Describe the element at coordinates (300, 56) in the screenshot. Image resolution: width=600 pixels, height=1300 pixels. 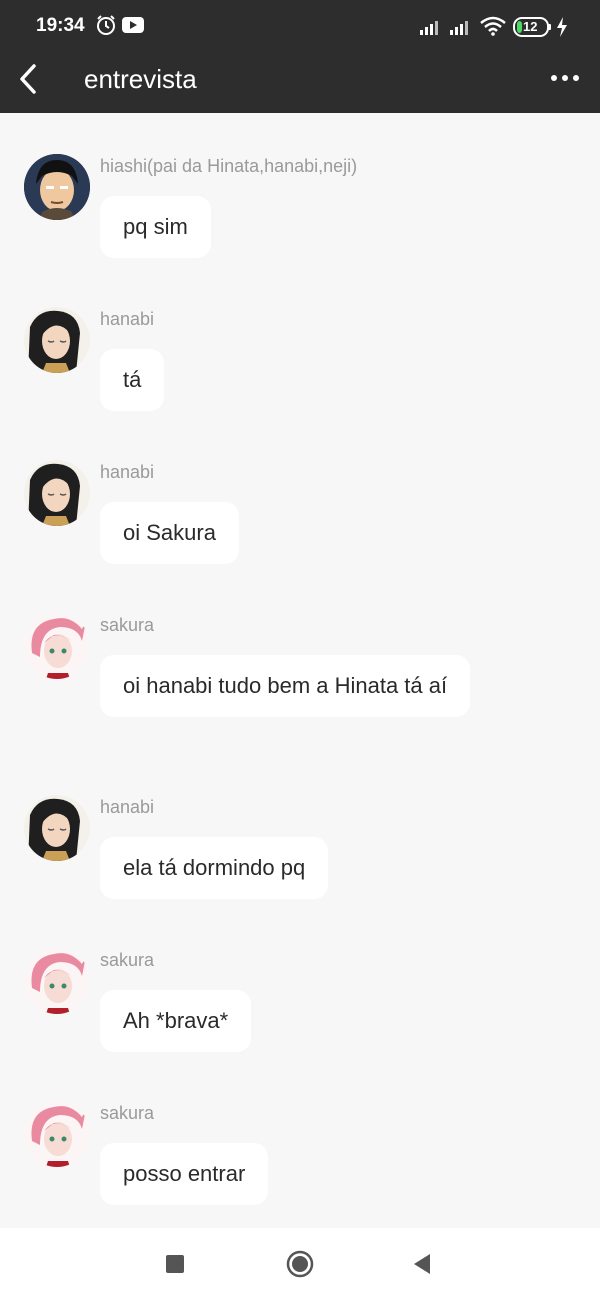
I see `top-bar: 19:34 12 entrevista` at that location.